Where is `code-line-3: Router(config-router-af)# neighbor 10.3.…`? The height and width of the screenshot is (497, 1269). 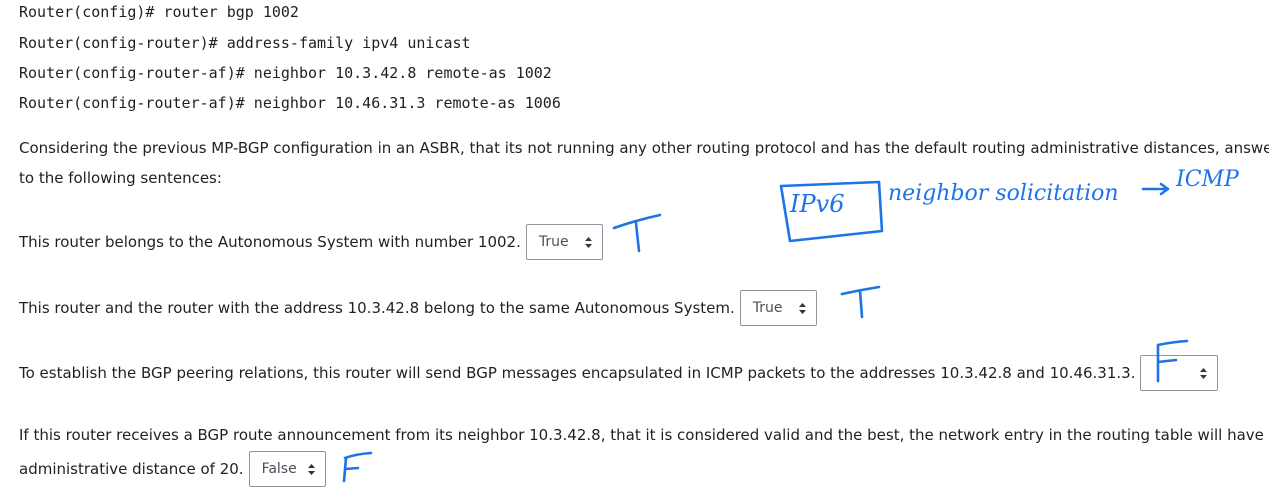 code-line-3: Router(config-router-af)# neighbor 10.3.… is located at coordinates (285, 73).